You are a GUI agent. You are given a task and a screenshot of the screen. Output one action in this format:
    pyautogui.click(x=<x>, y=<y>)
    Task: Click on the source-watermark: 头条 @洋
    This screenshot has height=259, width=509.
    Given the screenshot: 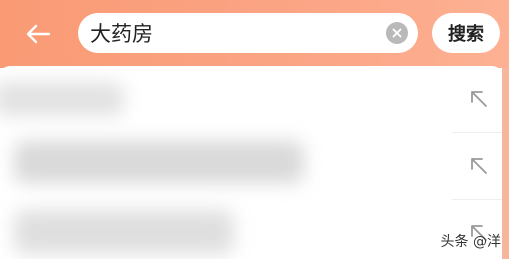 What is the action you would take?
    pyautogui.click(x=470, y=242)
    